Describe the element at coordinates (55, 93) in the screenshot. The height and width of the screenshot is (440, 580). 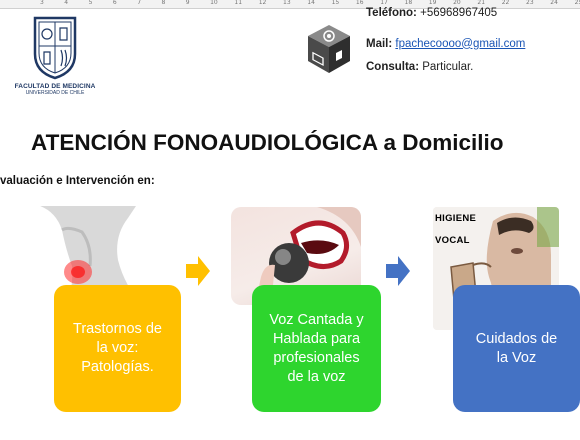
I see `university-name: UNIVERSIDAD DE CHILE` at that location.